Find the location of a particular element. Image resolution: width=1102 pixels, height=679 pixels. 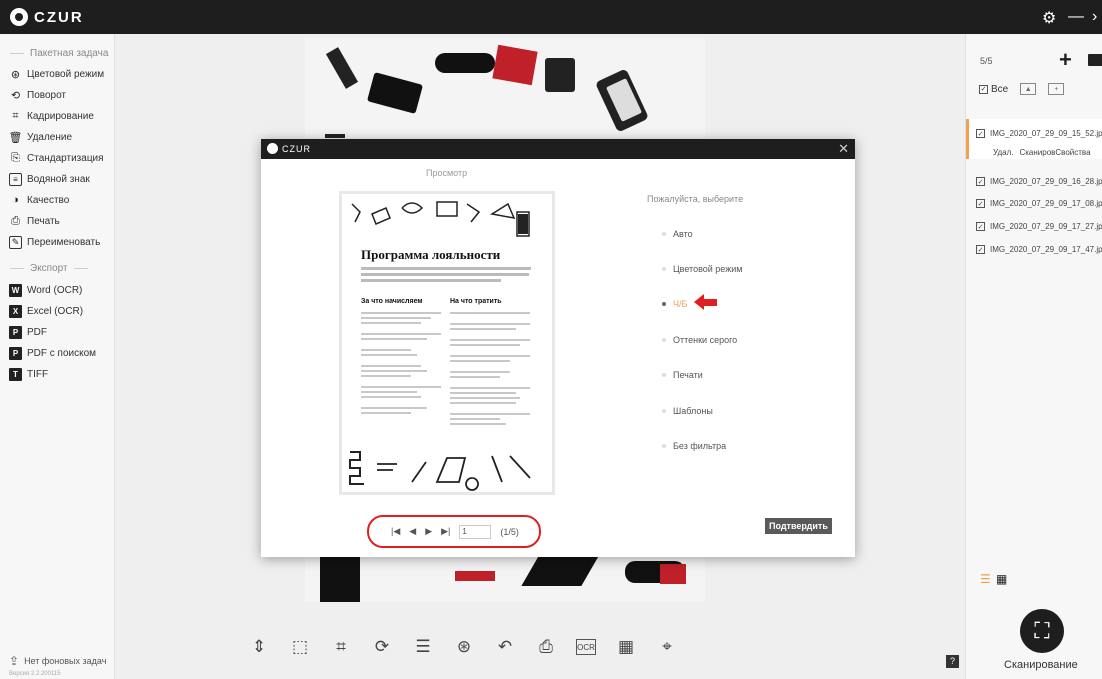

color-tool-icon: ⊛ is located at coordinates (464, 647).